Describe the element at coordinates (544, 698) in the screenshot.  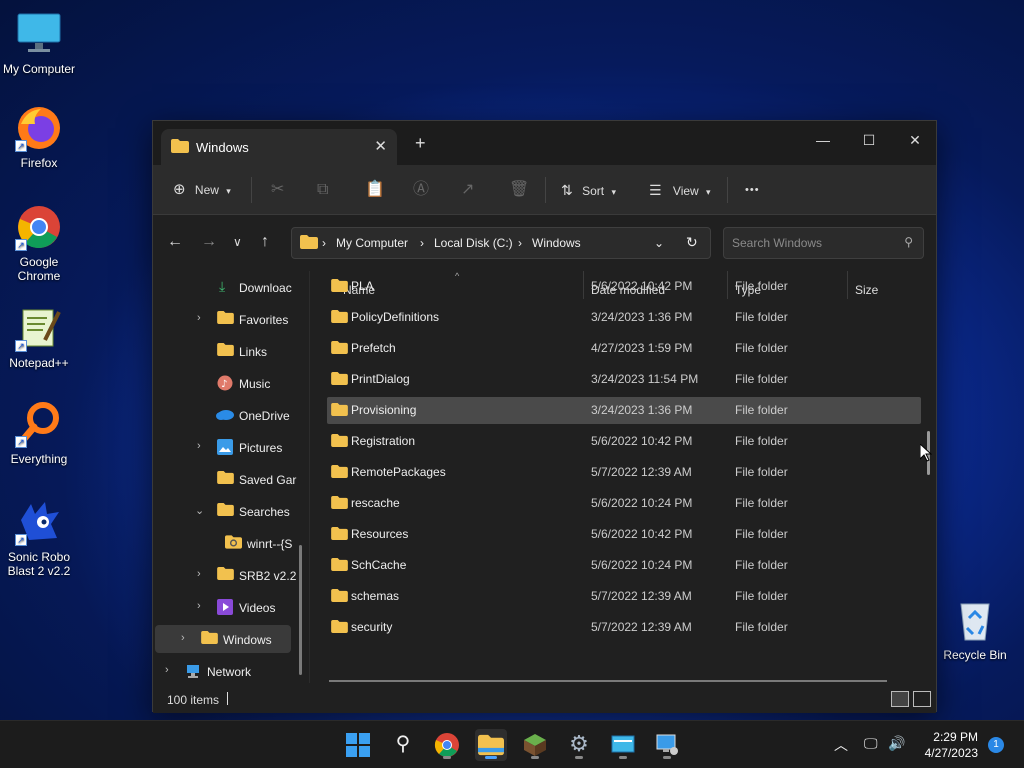
I see `status-bar: 100 items` at that location.